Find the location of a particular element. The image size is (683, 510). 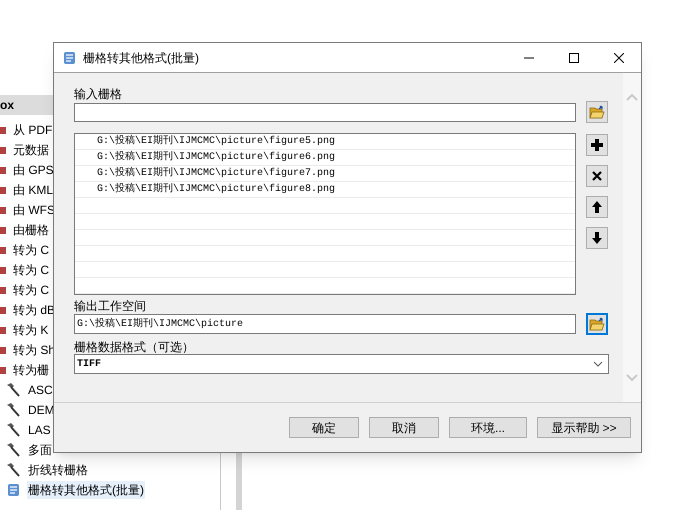

format-dropdown: TIFF is located at coordinates (341, 364).